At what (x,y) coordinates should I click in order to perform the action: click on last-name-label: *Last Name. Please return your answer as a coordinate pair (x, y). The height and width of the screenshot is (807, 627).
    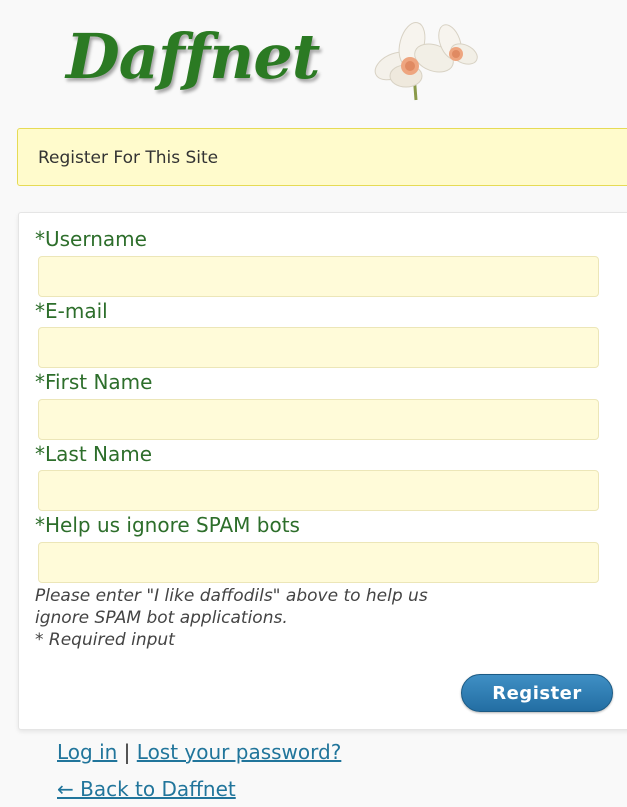
    Looking at the image, I should click on (94, 454).